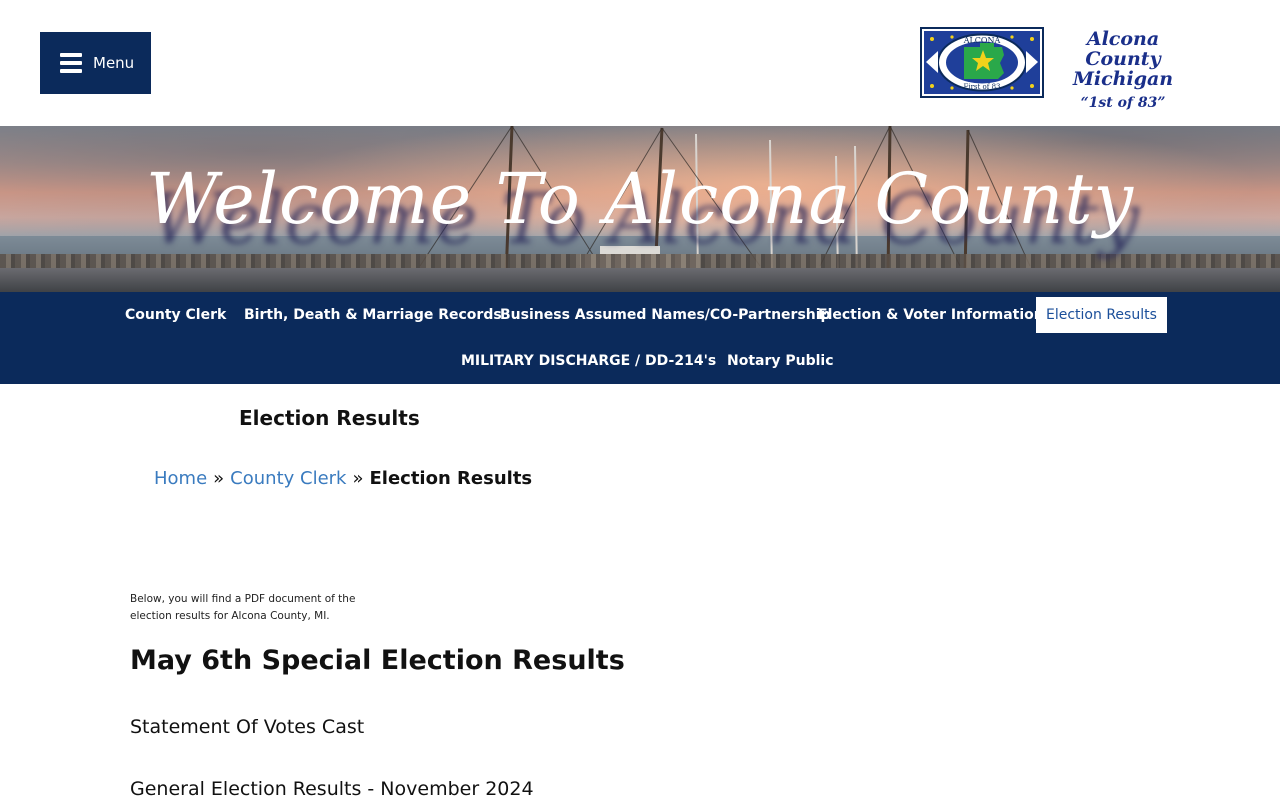 This screenshot has height=800, width=1280. Describe the element at coordinates (114, 63) in the screenshot. I see `menu-label: Menu` at that location.